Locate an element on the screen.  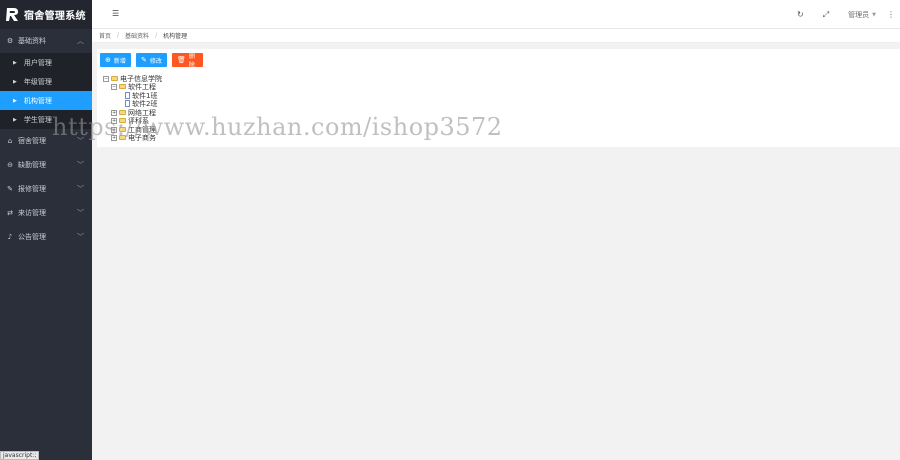
menu-repair: ✎ 报修管理 ﹀ is located at coordinates (46, 189).